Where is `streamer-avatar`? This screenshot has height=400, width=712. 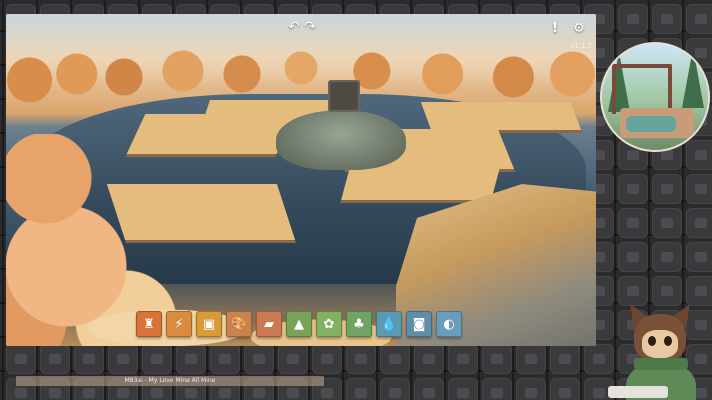
streamer-avatar is located at coordinates (658, 350).